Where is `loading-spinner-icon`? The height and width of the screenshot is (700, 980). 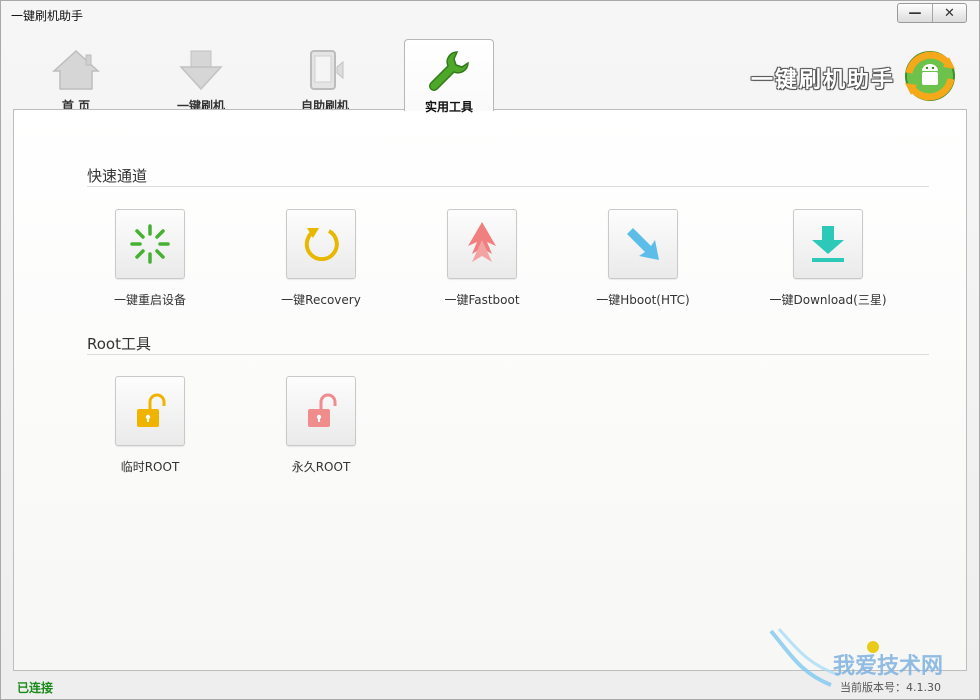
loading-spinner-icon is located at coordinates (150, 244).